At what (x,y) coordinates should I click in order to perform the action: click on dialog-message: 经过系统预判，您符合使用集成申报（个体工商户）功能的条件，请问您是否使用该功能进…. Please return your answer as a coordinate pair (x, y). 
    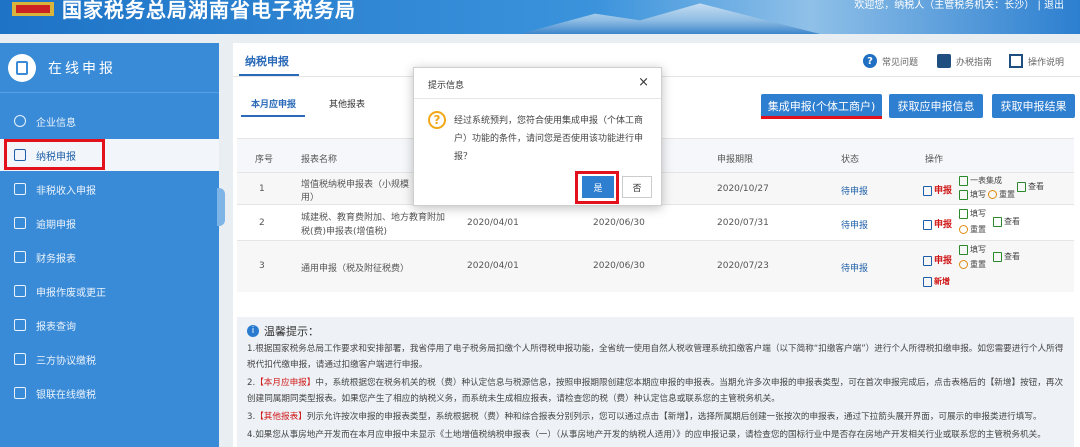
    Looking at the image, I should click on (549, 139).